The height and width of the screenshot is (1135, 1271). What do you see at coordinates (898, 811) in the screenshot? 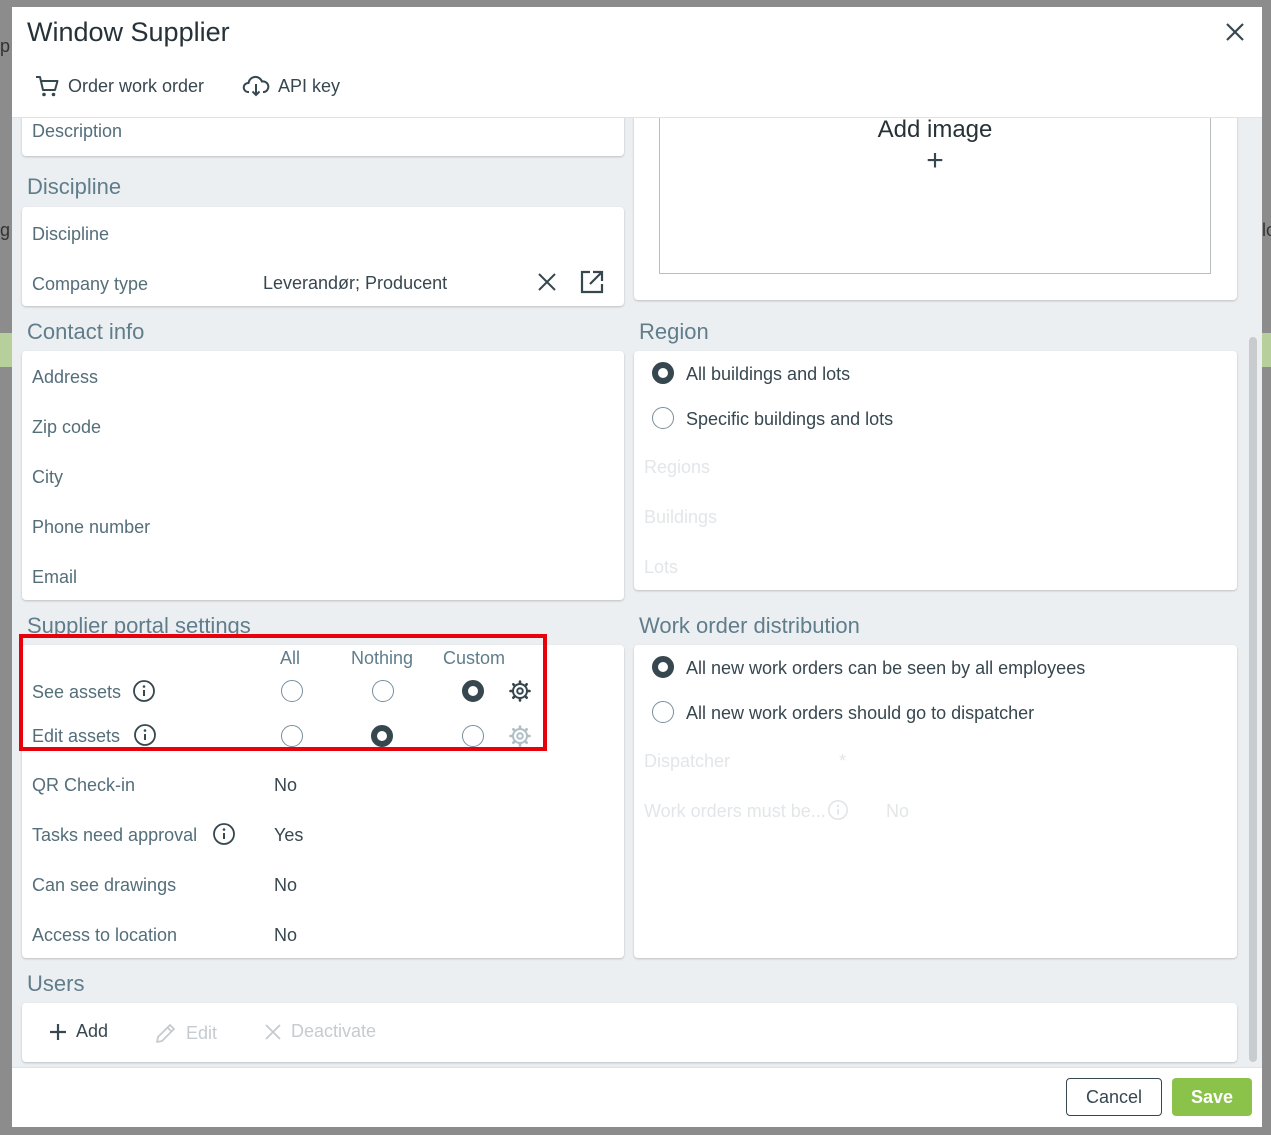
I see `must-be-value: No` at bounding box center [898, 811].